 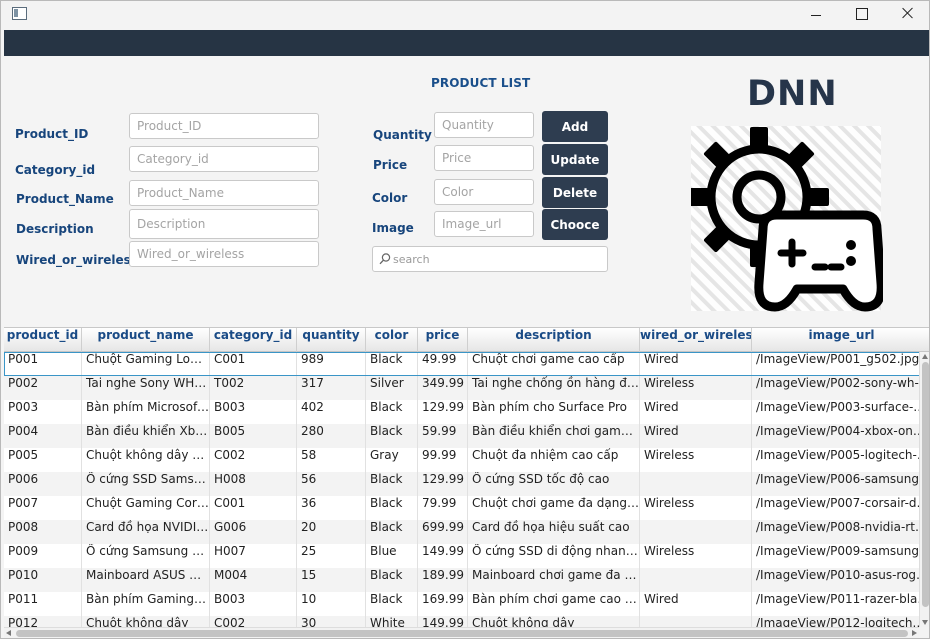 What do you see at coordinates (484, 125) in the screenshot?
I see `quantity-input` at bounding box center [484, 125].